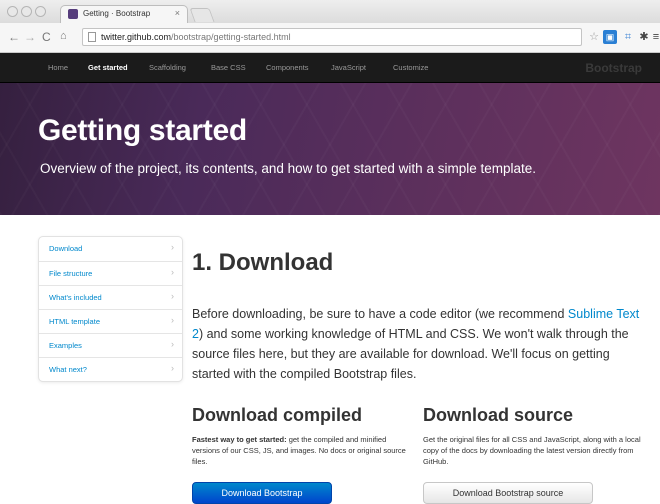  I want to click on back-arrow-icon: ←, so click(14, 37).